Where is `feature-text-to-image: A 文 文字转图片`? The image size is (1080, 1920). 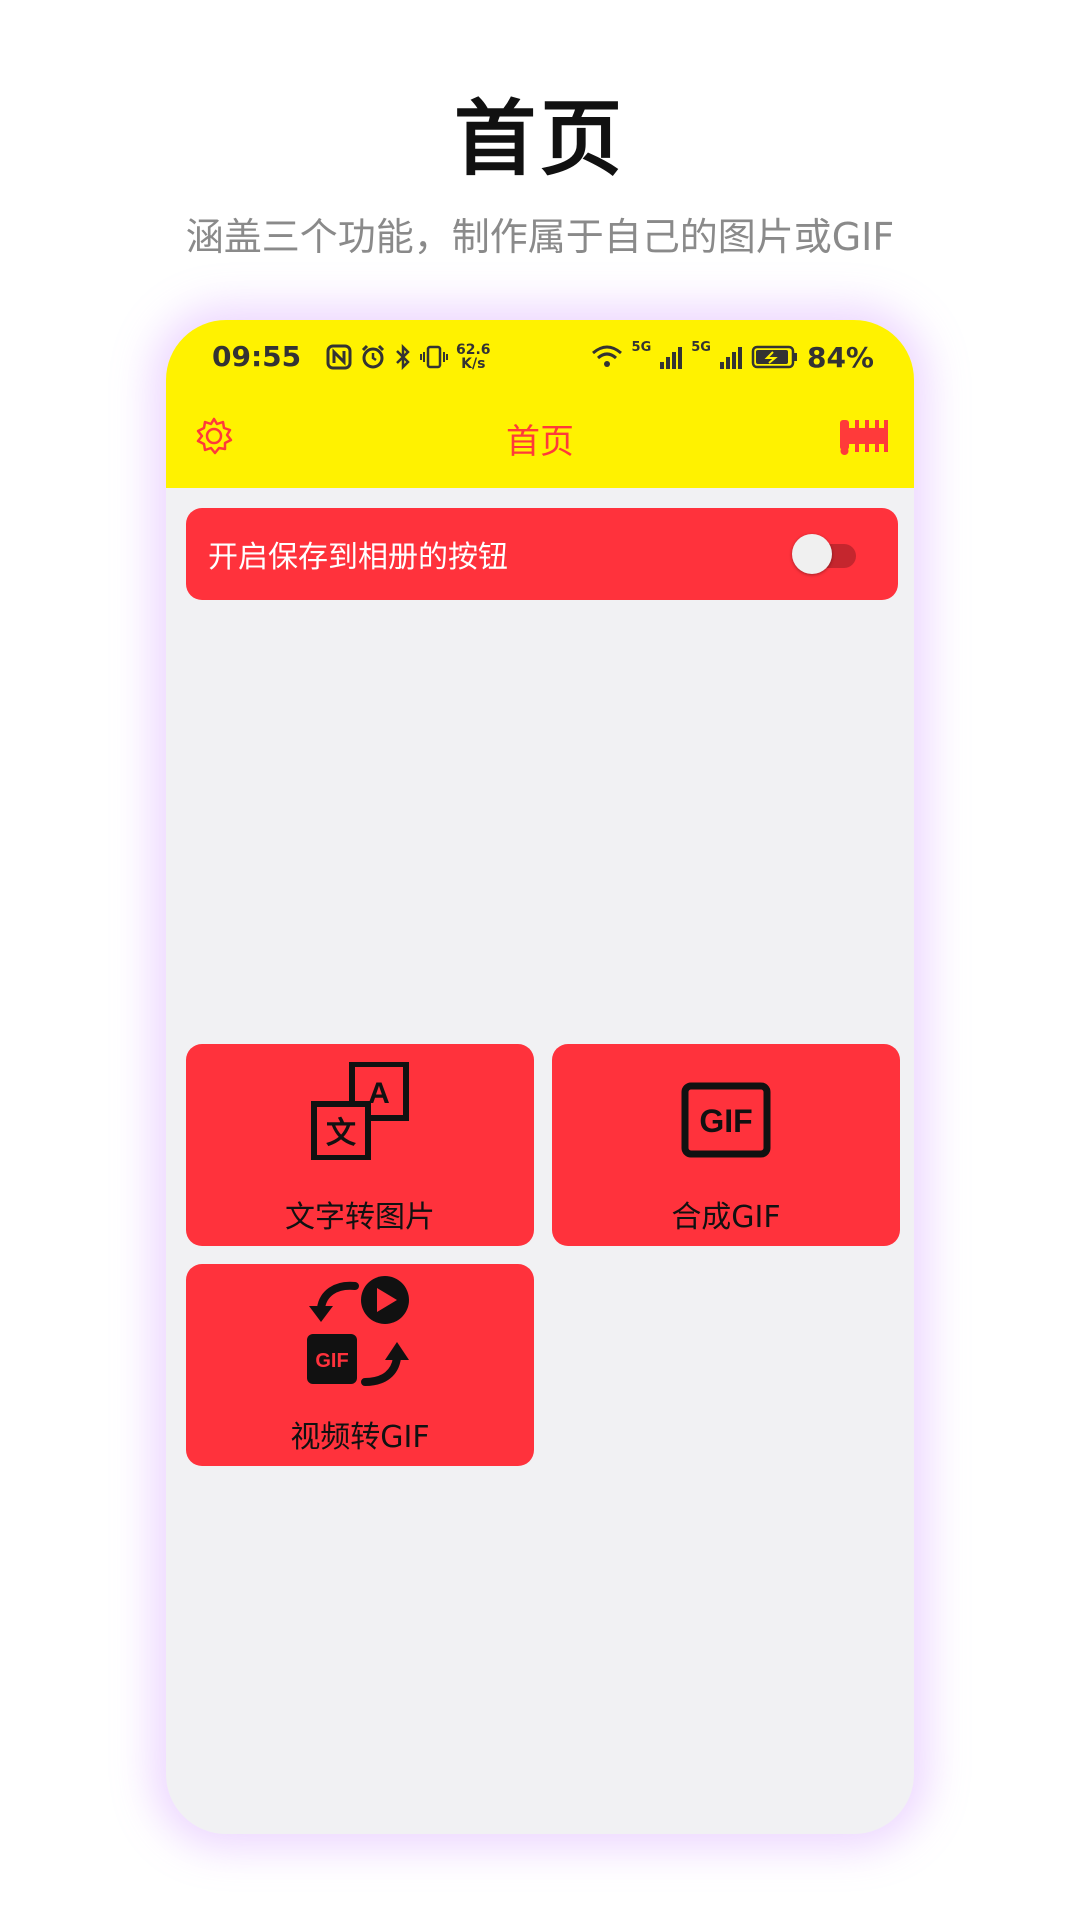 feature-text-to-image: A 文 文字转图片 is located at coordinates (360, 1145).